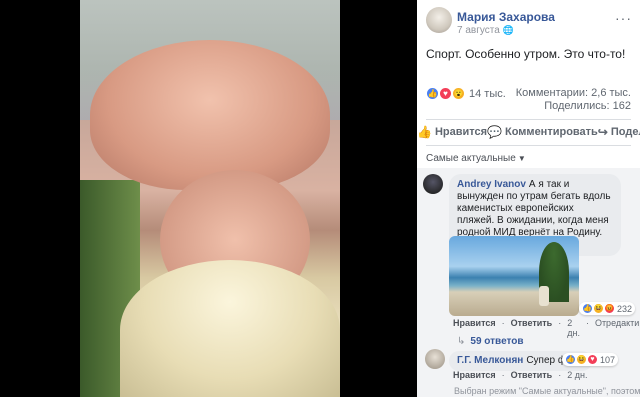 This screenshot has width=640, height=397. I want to click on comment-reaction-count: 107, so click(608, 359).